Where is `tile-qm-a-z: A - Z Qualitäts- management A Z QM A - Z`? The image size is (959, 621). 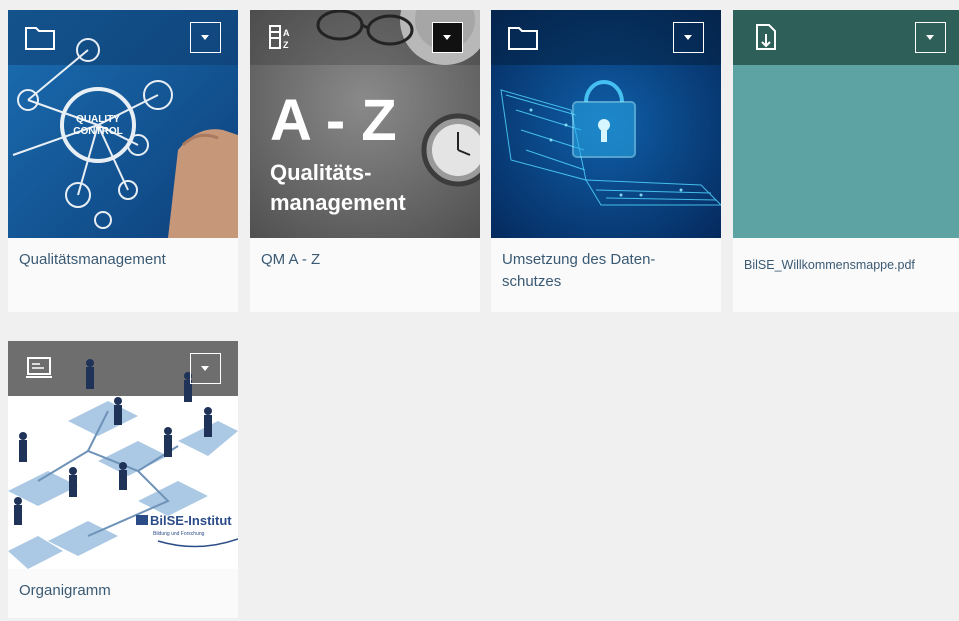 tile-qm-a-z: A - Z Qualitäts- management A Z QM A - Z is located at coordinates (365, 161).